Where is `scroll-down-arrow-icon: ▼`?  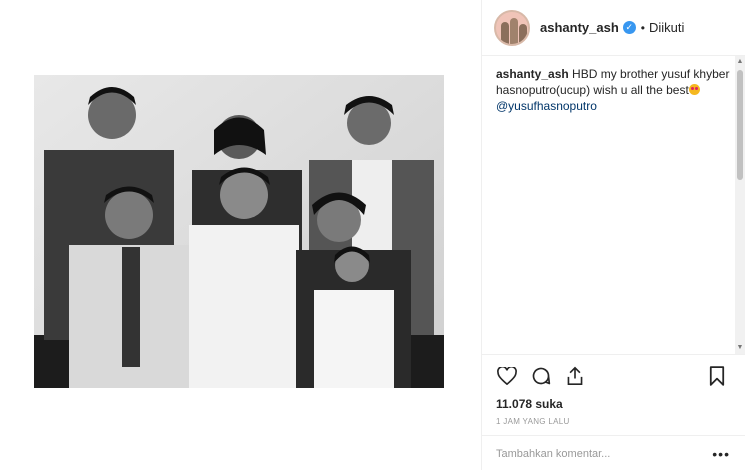
scroll-down-arrow-icon: ▼ is located at coordinates (740, 348).